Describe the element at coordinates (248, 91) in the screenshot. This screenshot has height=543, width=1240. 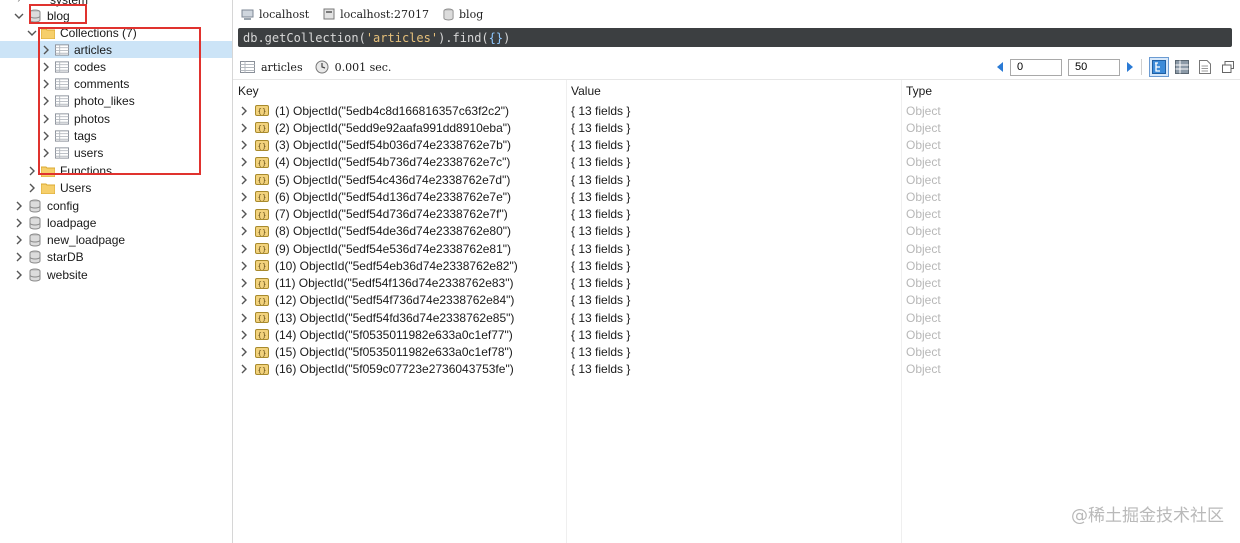
I see `column-header-key: Key` at that location.